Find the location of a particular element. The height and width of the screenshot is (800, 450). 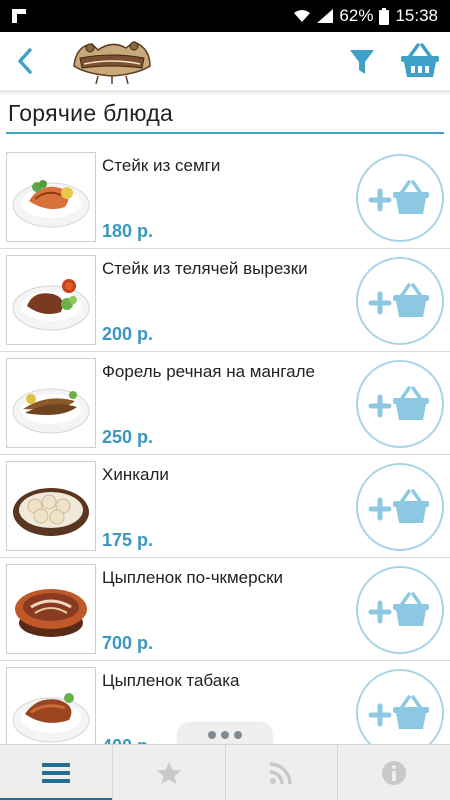

menu-list-icon is located at coordinates (55, 773).